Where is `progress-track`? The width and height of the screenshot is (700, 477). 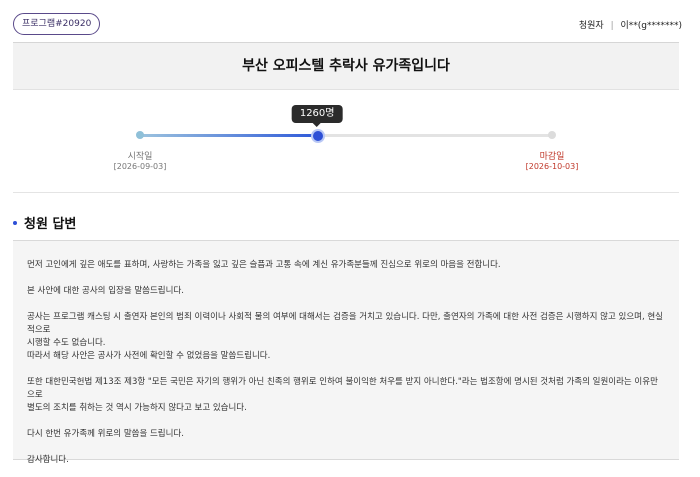 progress-track is located at coordinates (346, 135).